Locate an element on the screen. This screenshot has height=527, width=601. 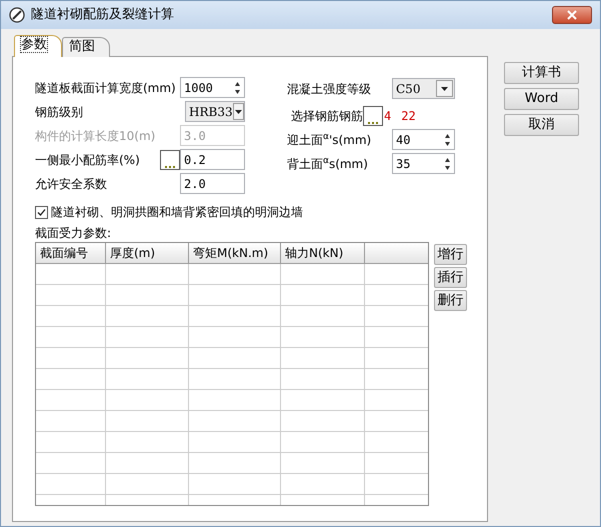
action-button: 计算书 is located at coordinates (541, 73).